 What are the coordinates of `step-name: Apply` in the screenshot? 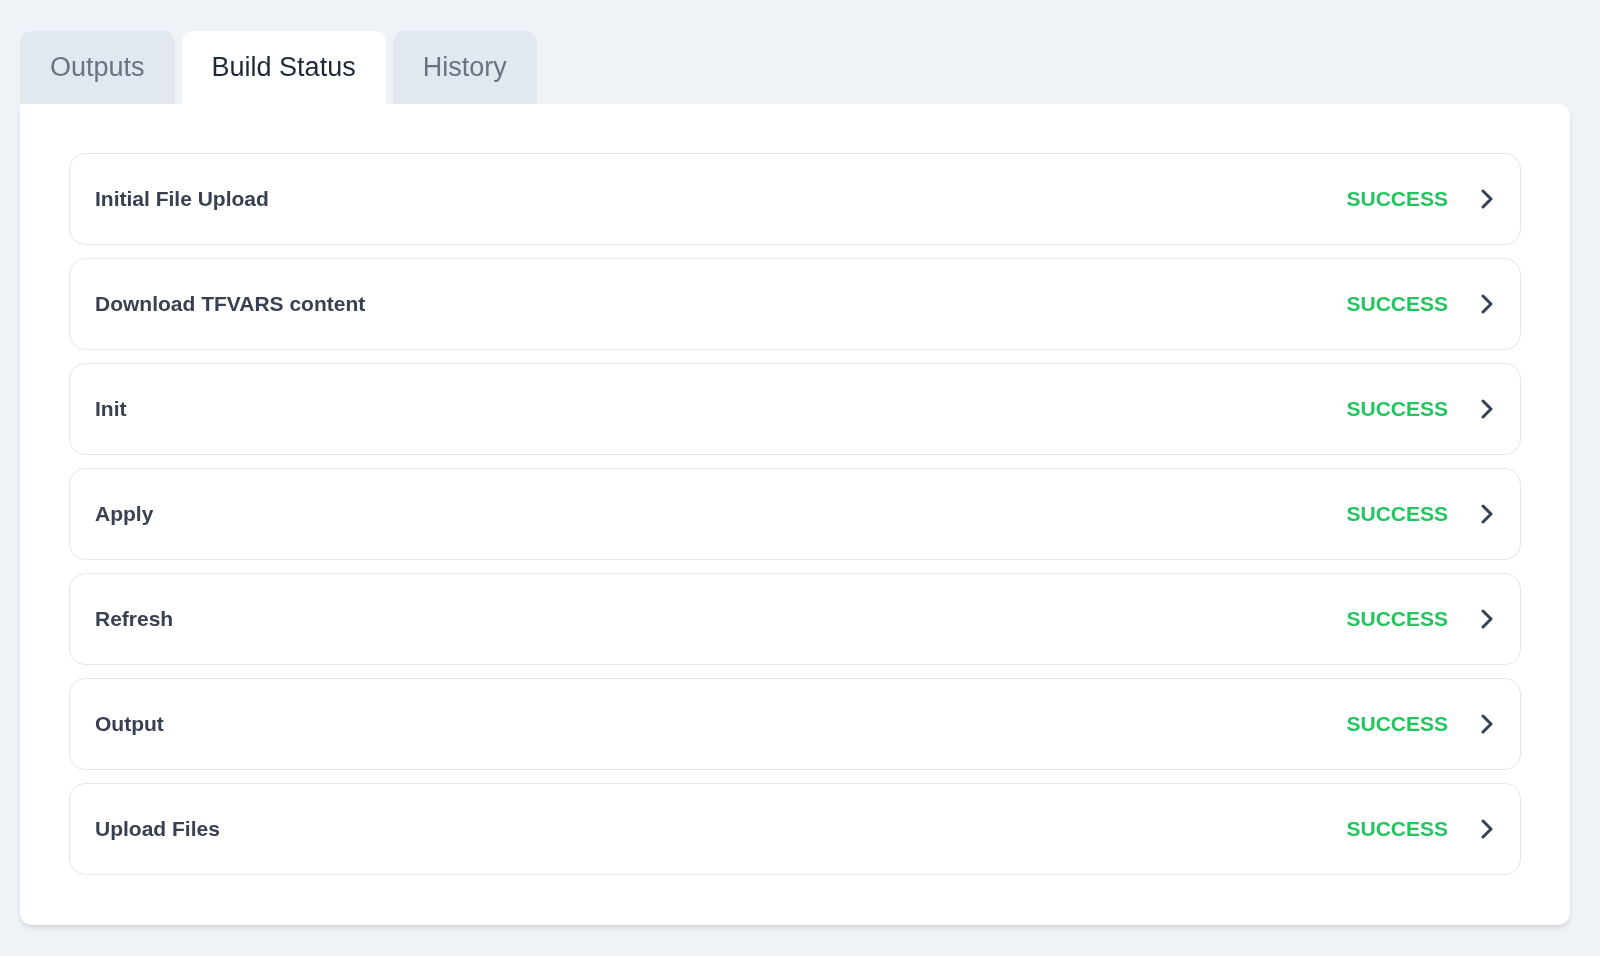 It's located at (125, 514).